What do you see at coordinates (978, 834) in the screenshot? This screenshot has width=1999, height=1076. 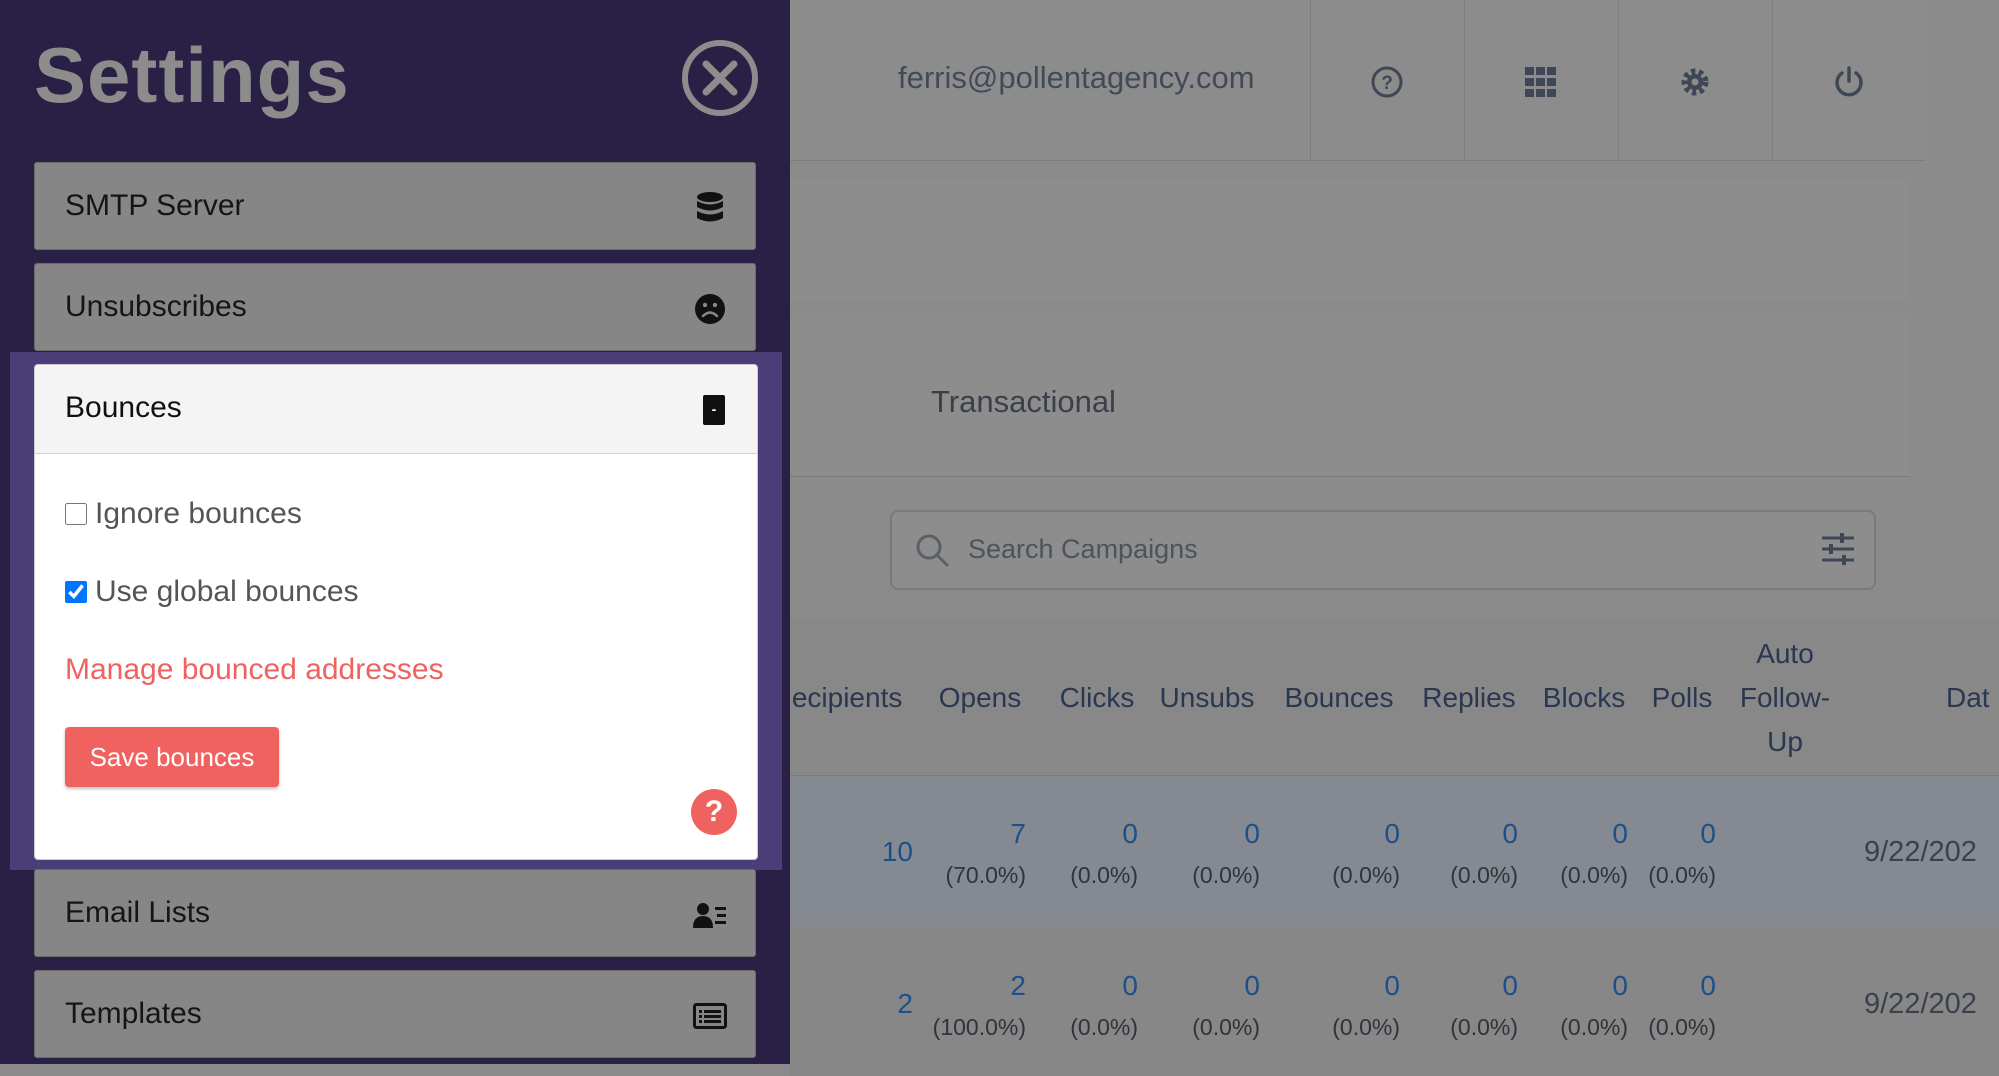 I see `row1-opens: 7` at bounding box center [978, 834].